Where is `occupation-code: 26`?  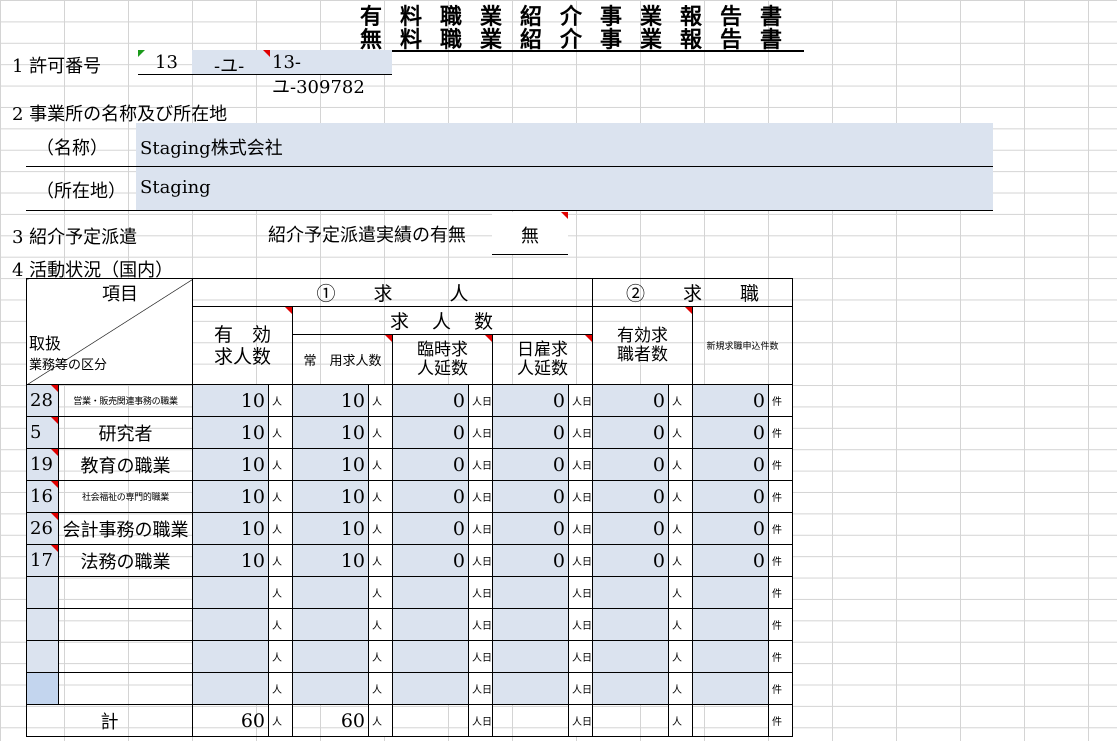 occupation-code: 26 is located at coordinates (42, 528).